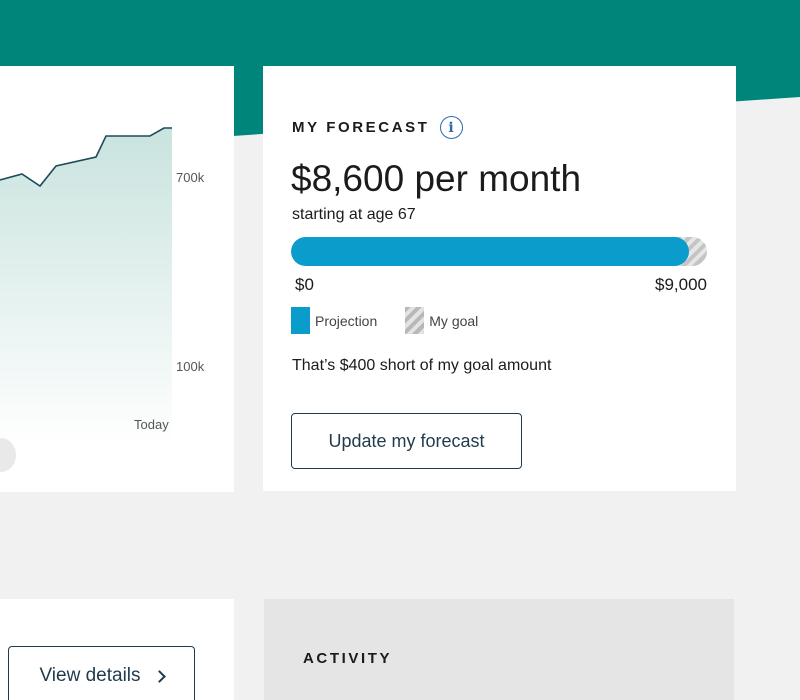  What do you see at coordinates (406, 441) in the screenshot?
I see `update-forecast-button: Update my forecast` at bounding box center [406, 441].